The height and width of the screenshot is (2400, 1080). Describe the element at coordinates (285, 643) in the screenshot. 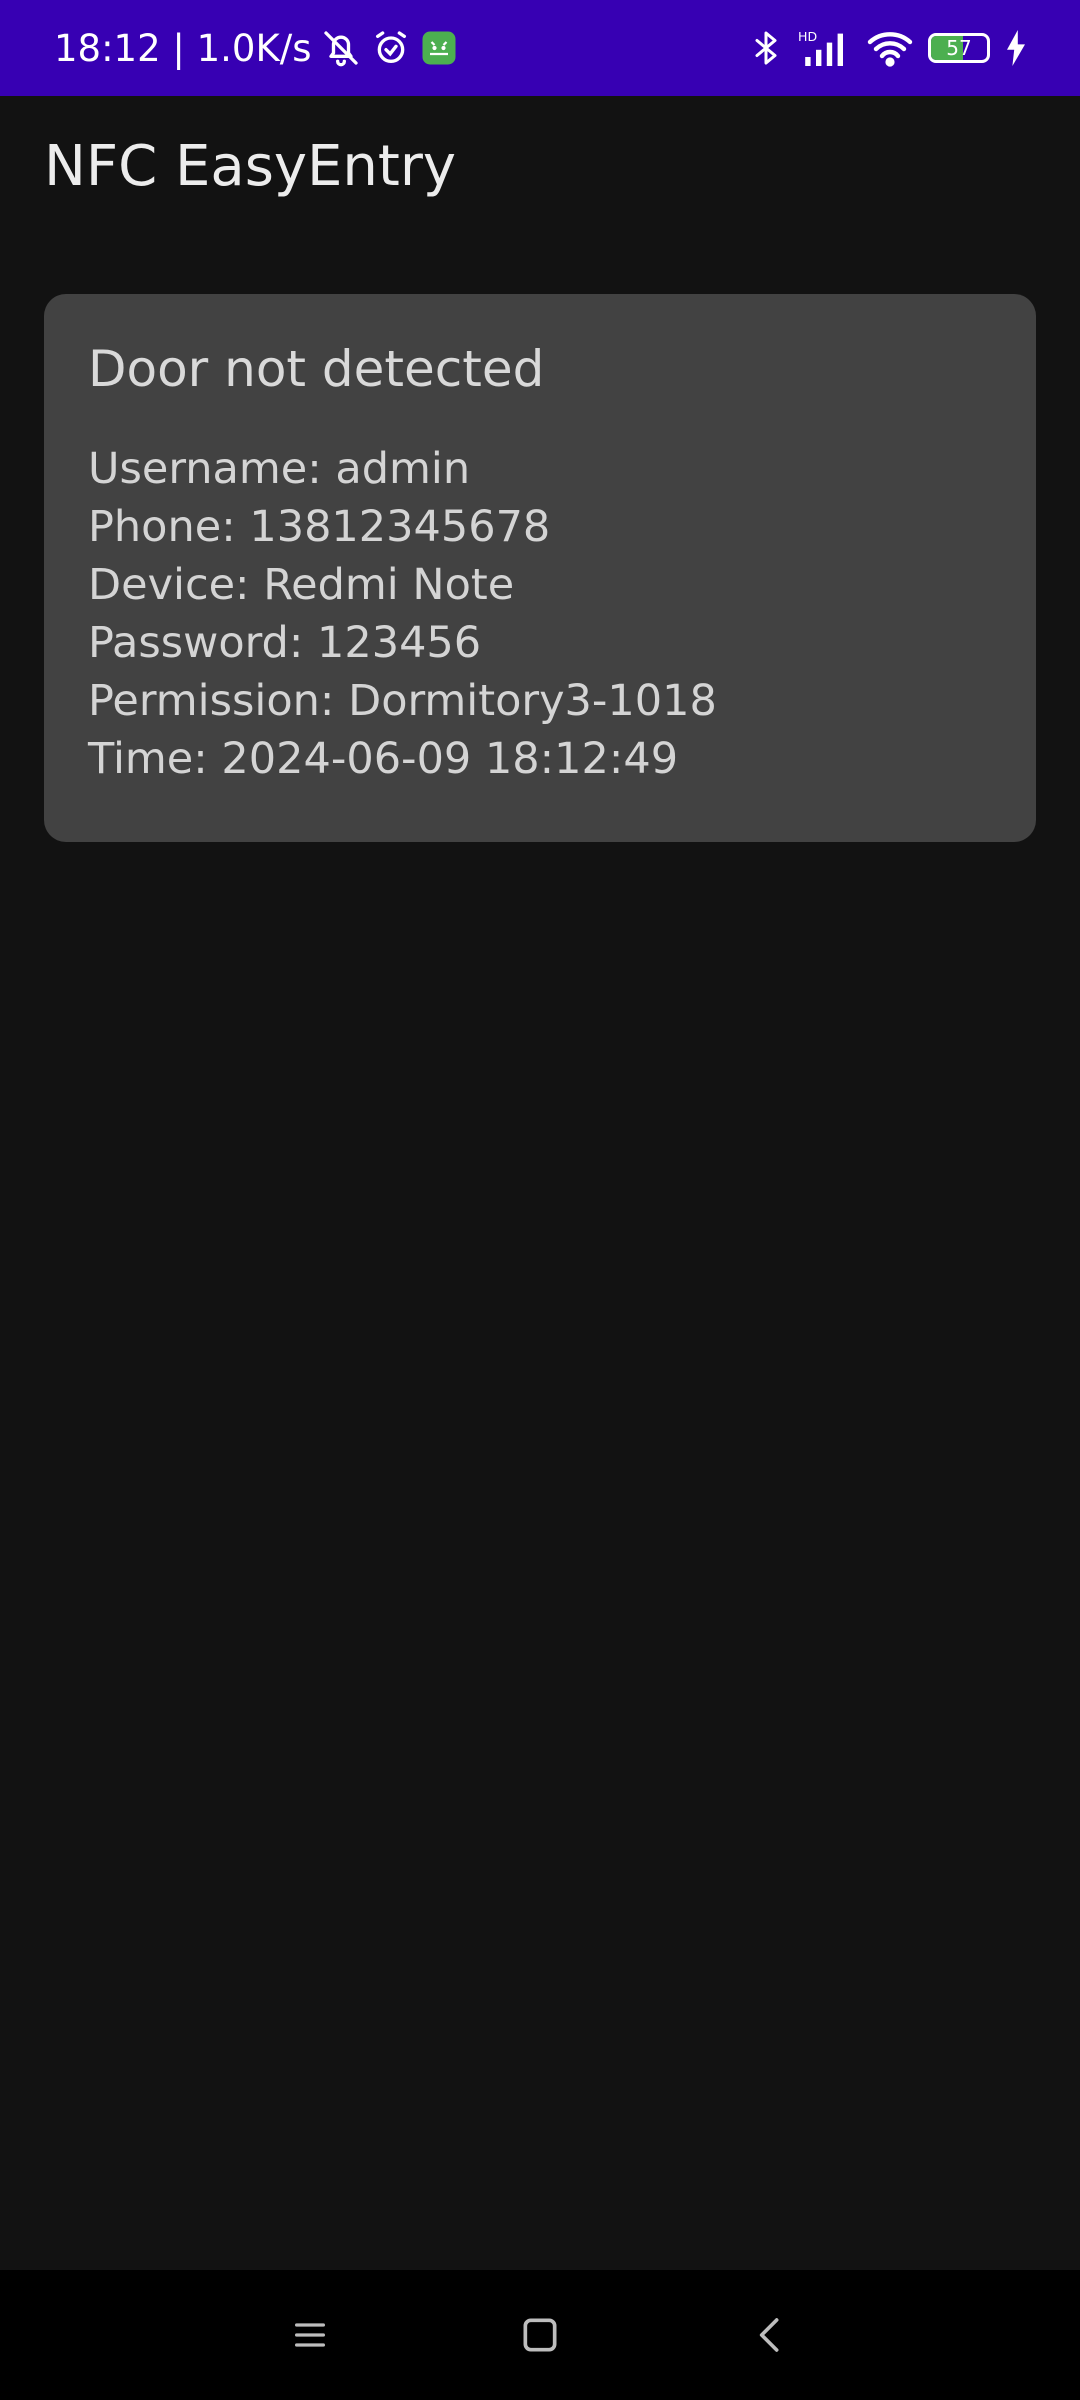

I see `password-line: Password: 123456` at that location.